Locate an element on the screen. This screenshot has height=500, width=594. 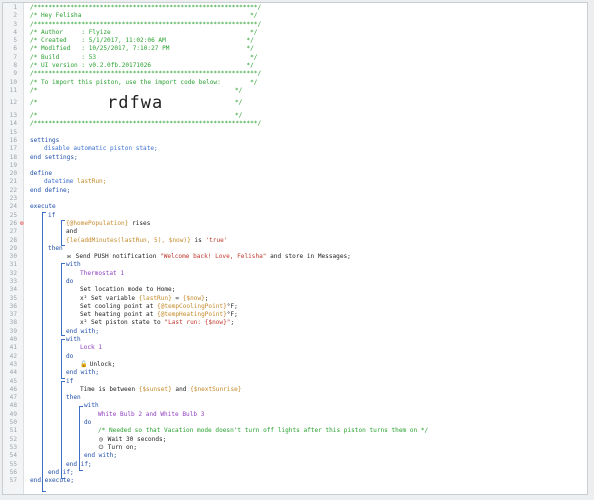
set-heating-action: Set heating point at is located at coordinates (116, 314).